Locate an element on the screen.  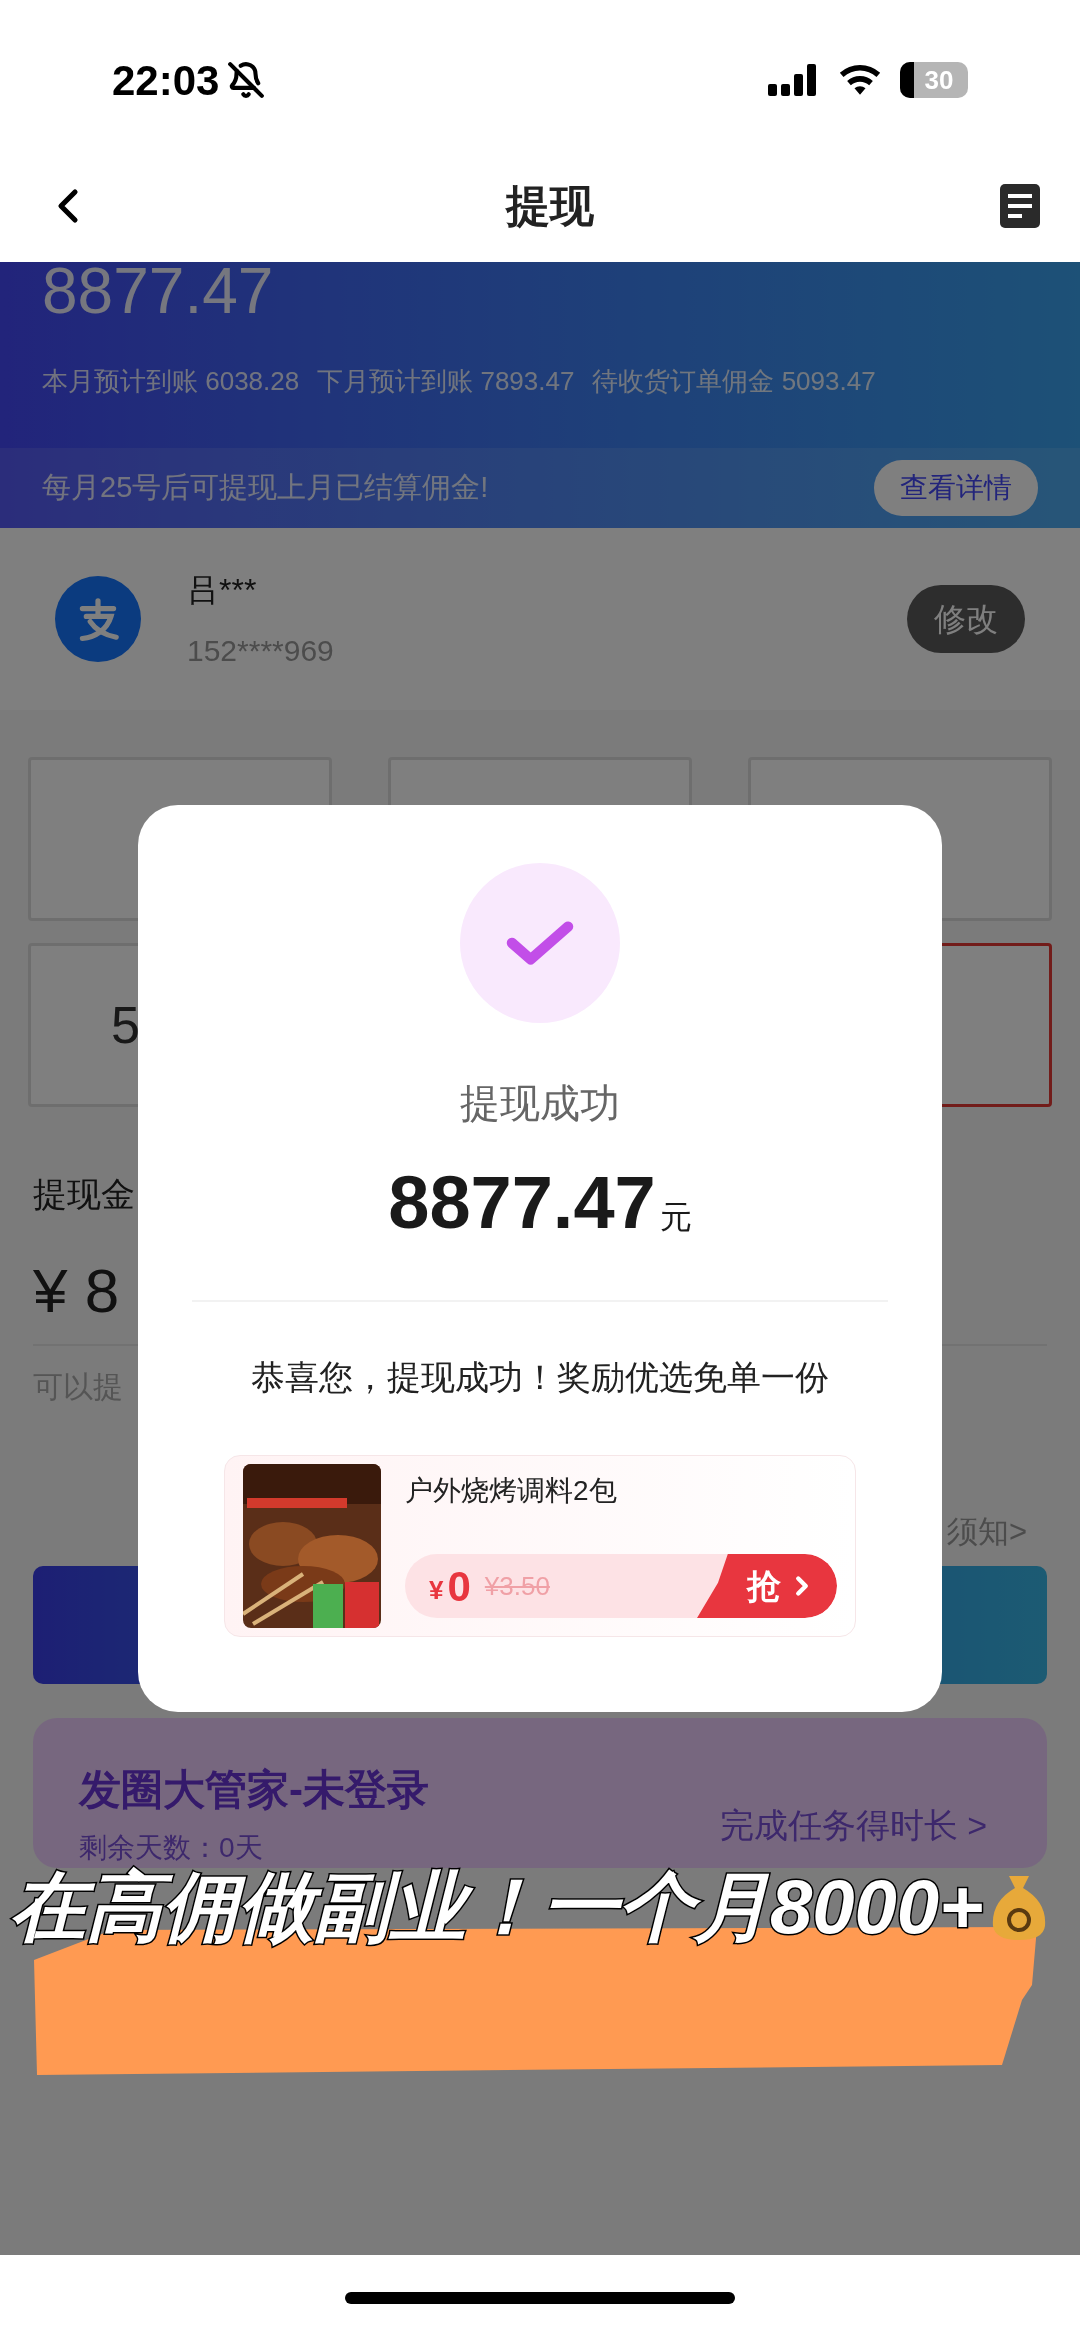
form-label: 提现金 is located at coordinates (84, 1194).